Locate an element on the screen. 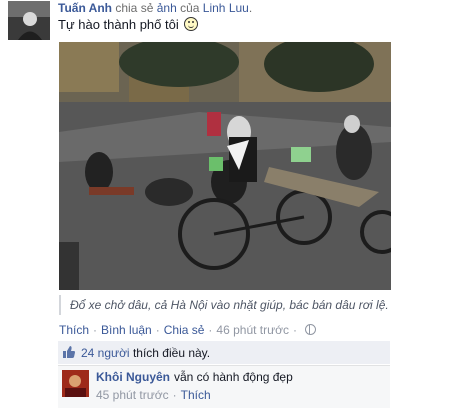 This screenshot has width=460, height=408. comment-meta: 45 phút trước · Thích is located at coordinates (153, 395).